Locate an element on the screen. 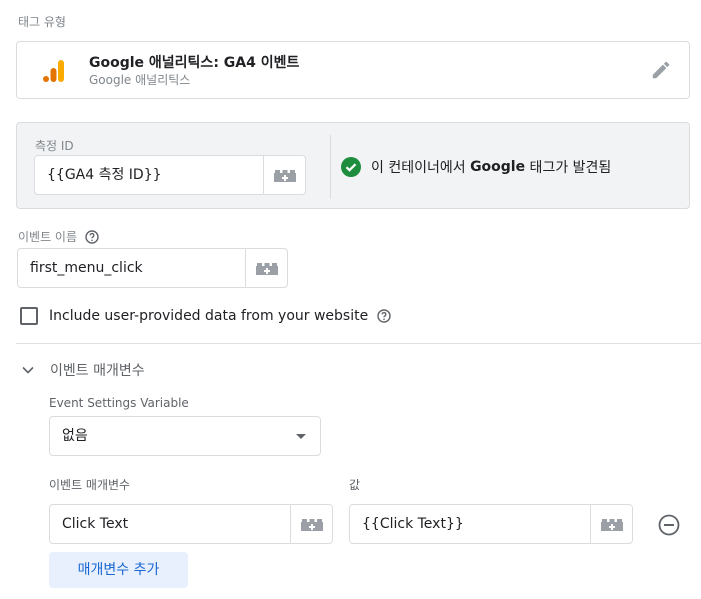  vertical-divider is located at coordinates (330, 167).